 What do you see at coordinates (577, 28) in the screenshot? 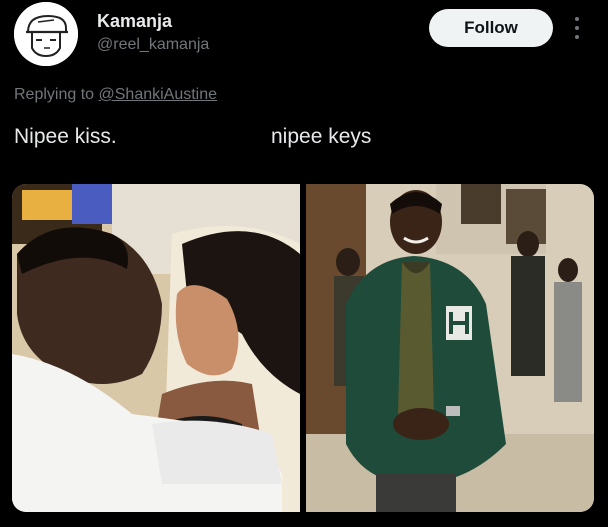
I see `more-options-icon` at bounding box center [577, 28].